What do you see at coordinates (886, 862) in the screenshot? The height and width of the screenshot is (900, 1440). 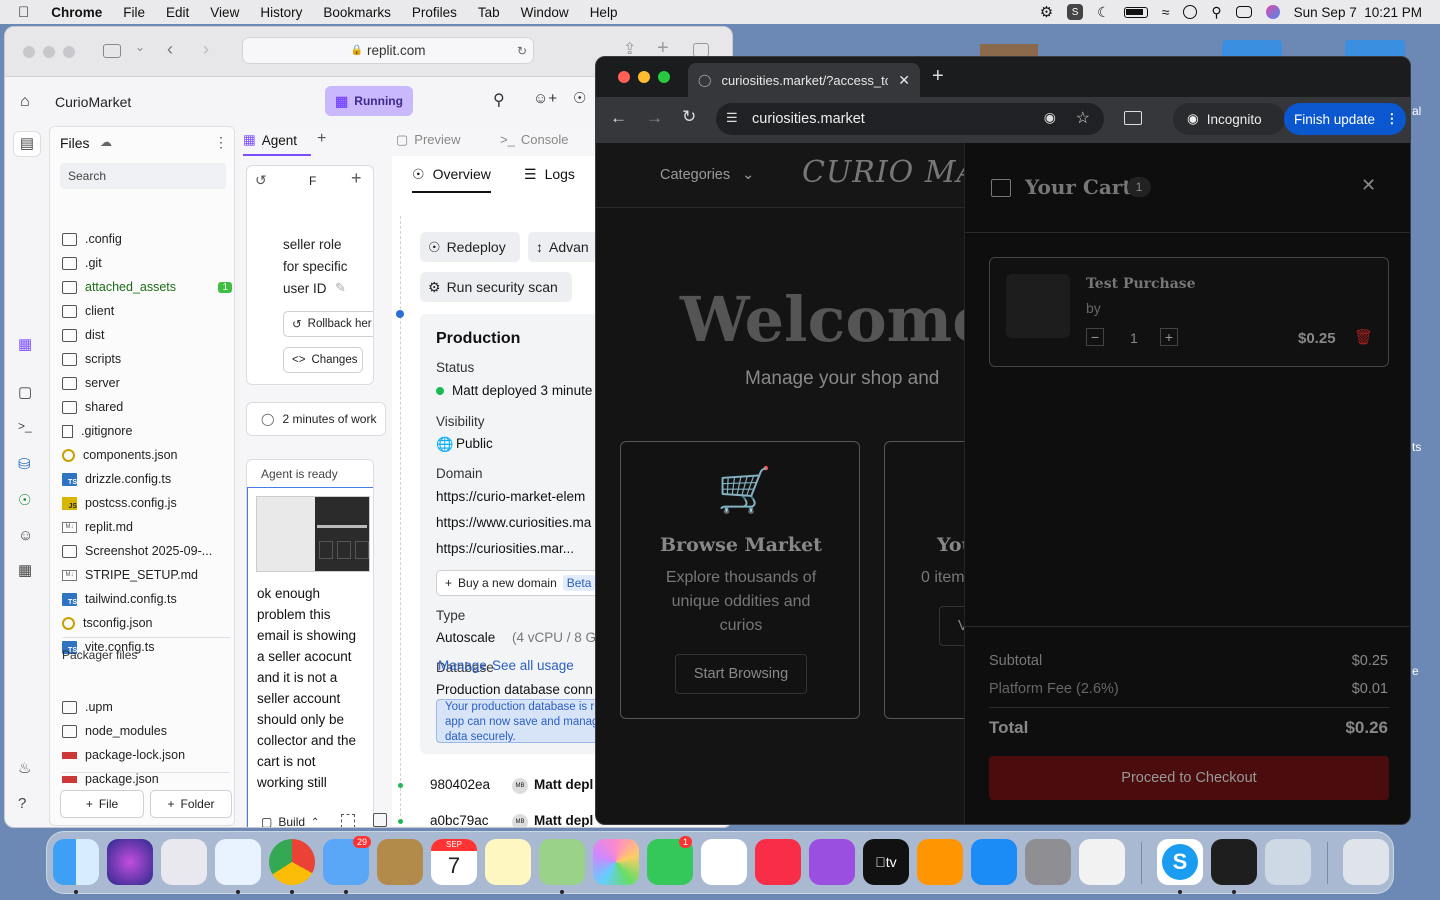 I see `tv-icon: tv` at bounding box center [886, 862].